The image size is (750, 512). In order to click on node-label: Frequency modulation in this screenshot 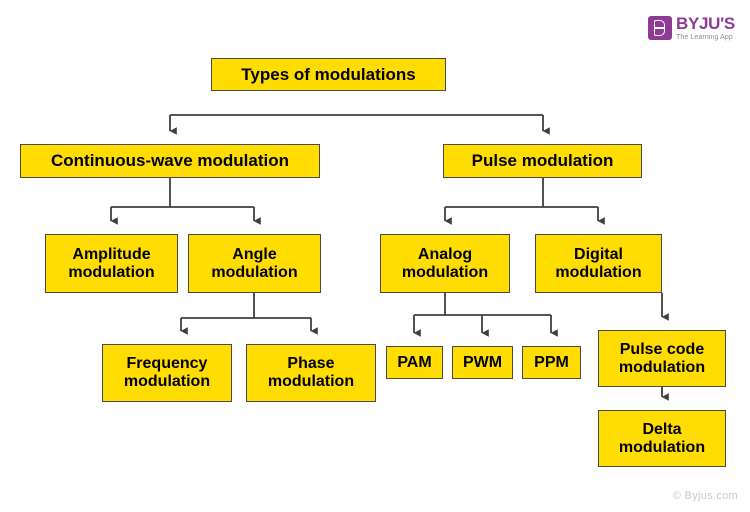, I will do `click(167, 372)`.